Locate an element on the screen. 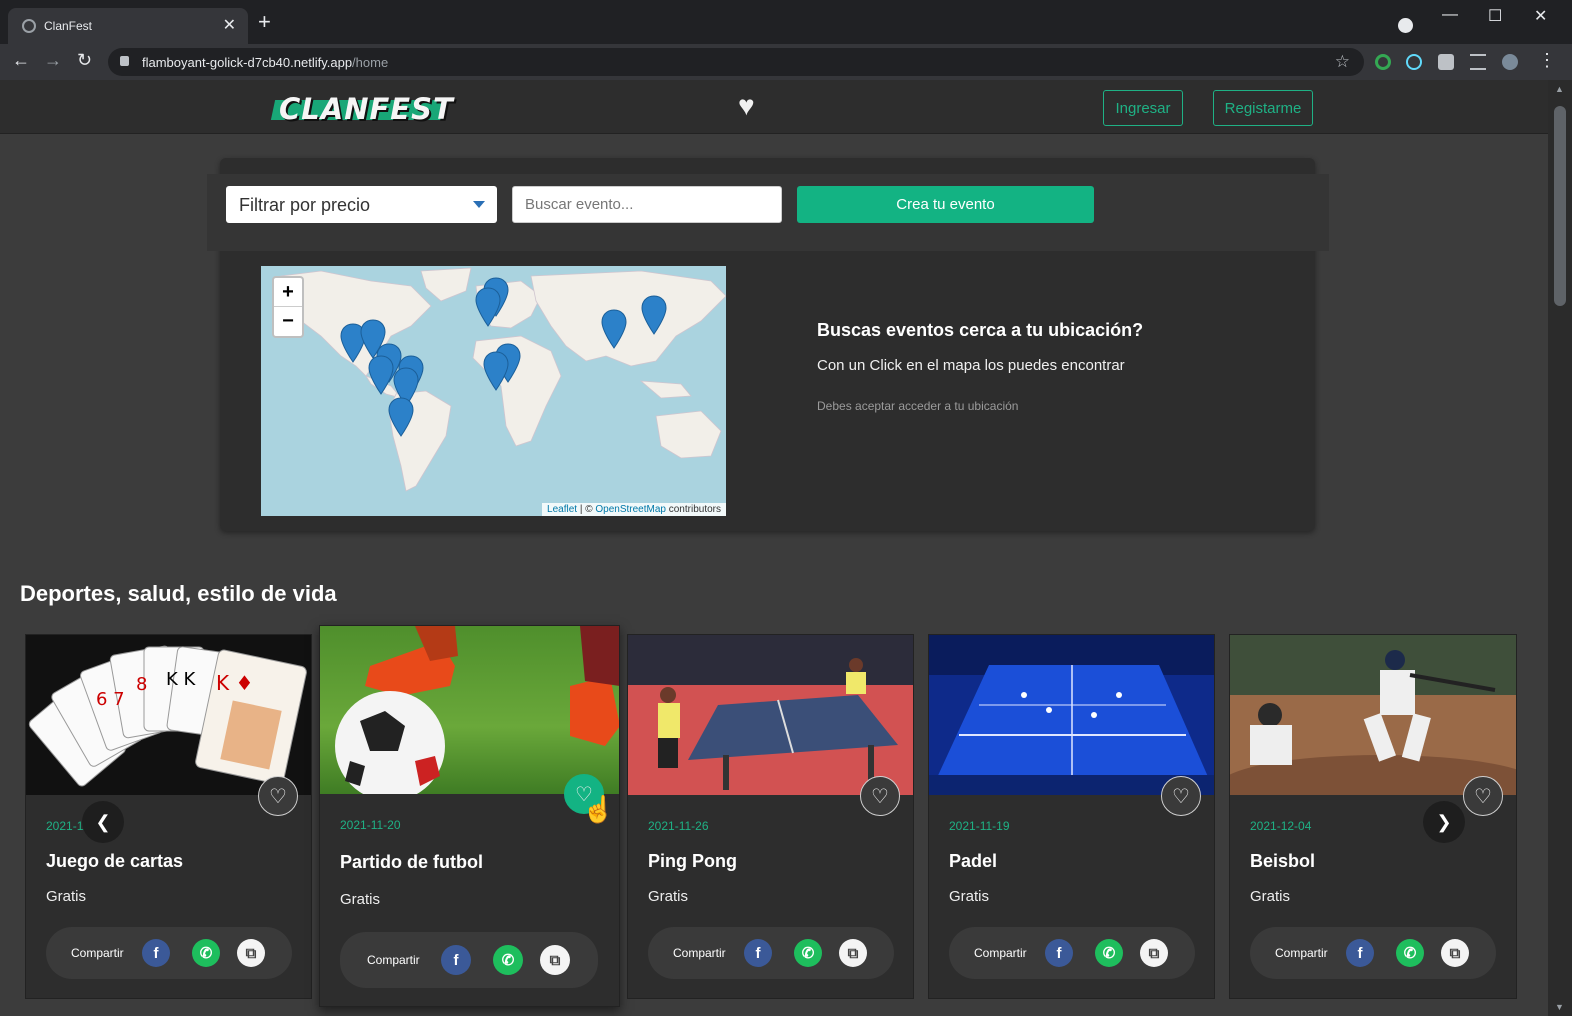  browser-tab: ClanFest ✕ is located at coordinates (128, 26).